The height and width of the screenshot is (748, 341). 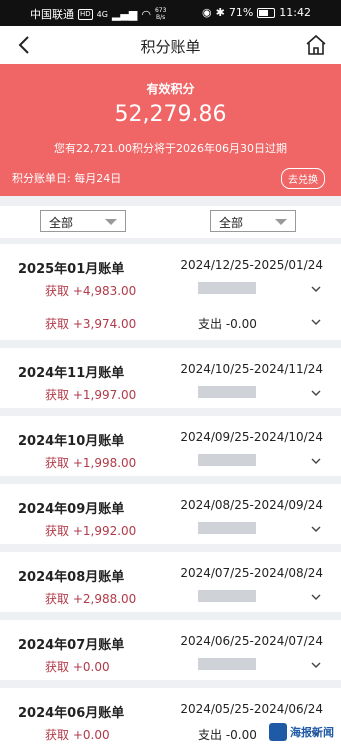 I want to click on page-title: 积分账单, so click(x=170, y=47).